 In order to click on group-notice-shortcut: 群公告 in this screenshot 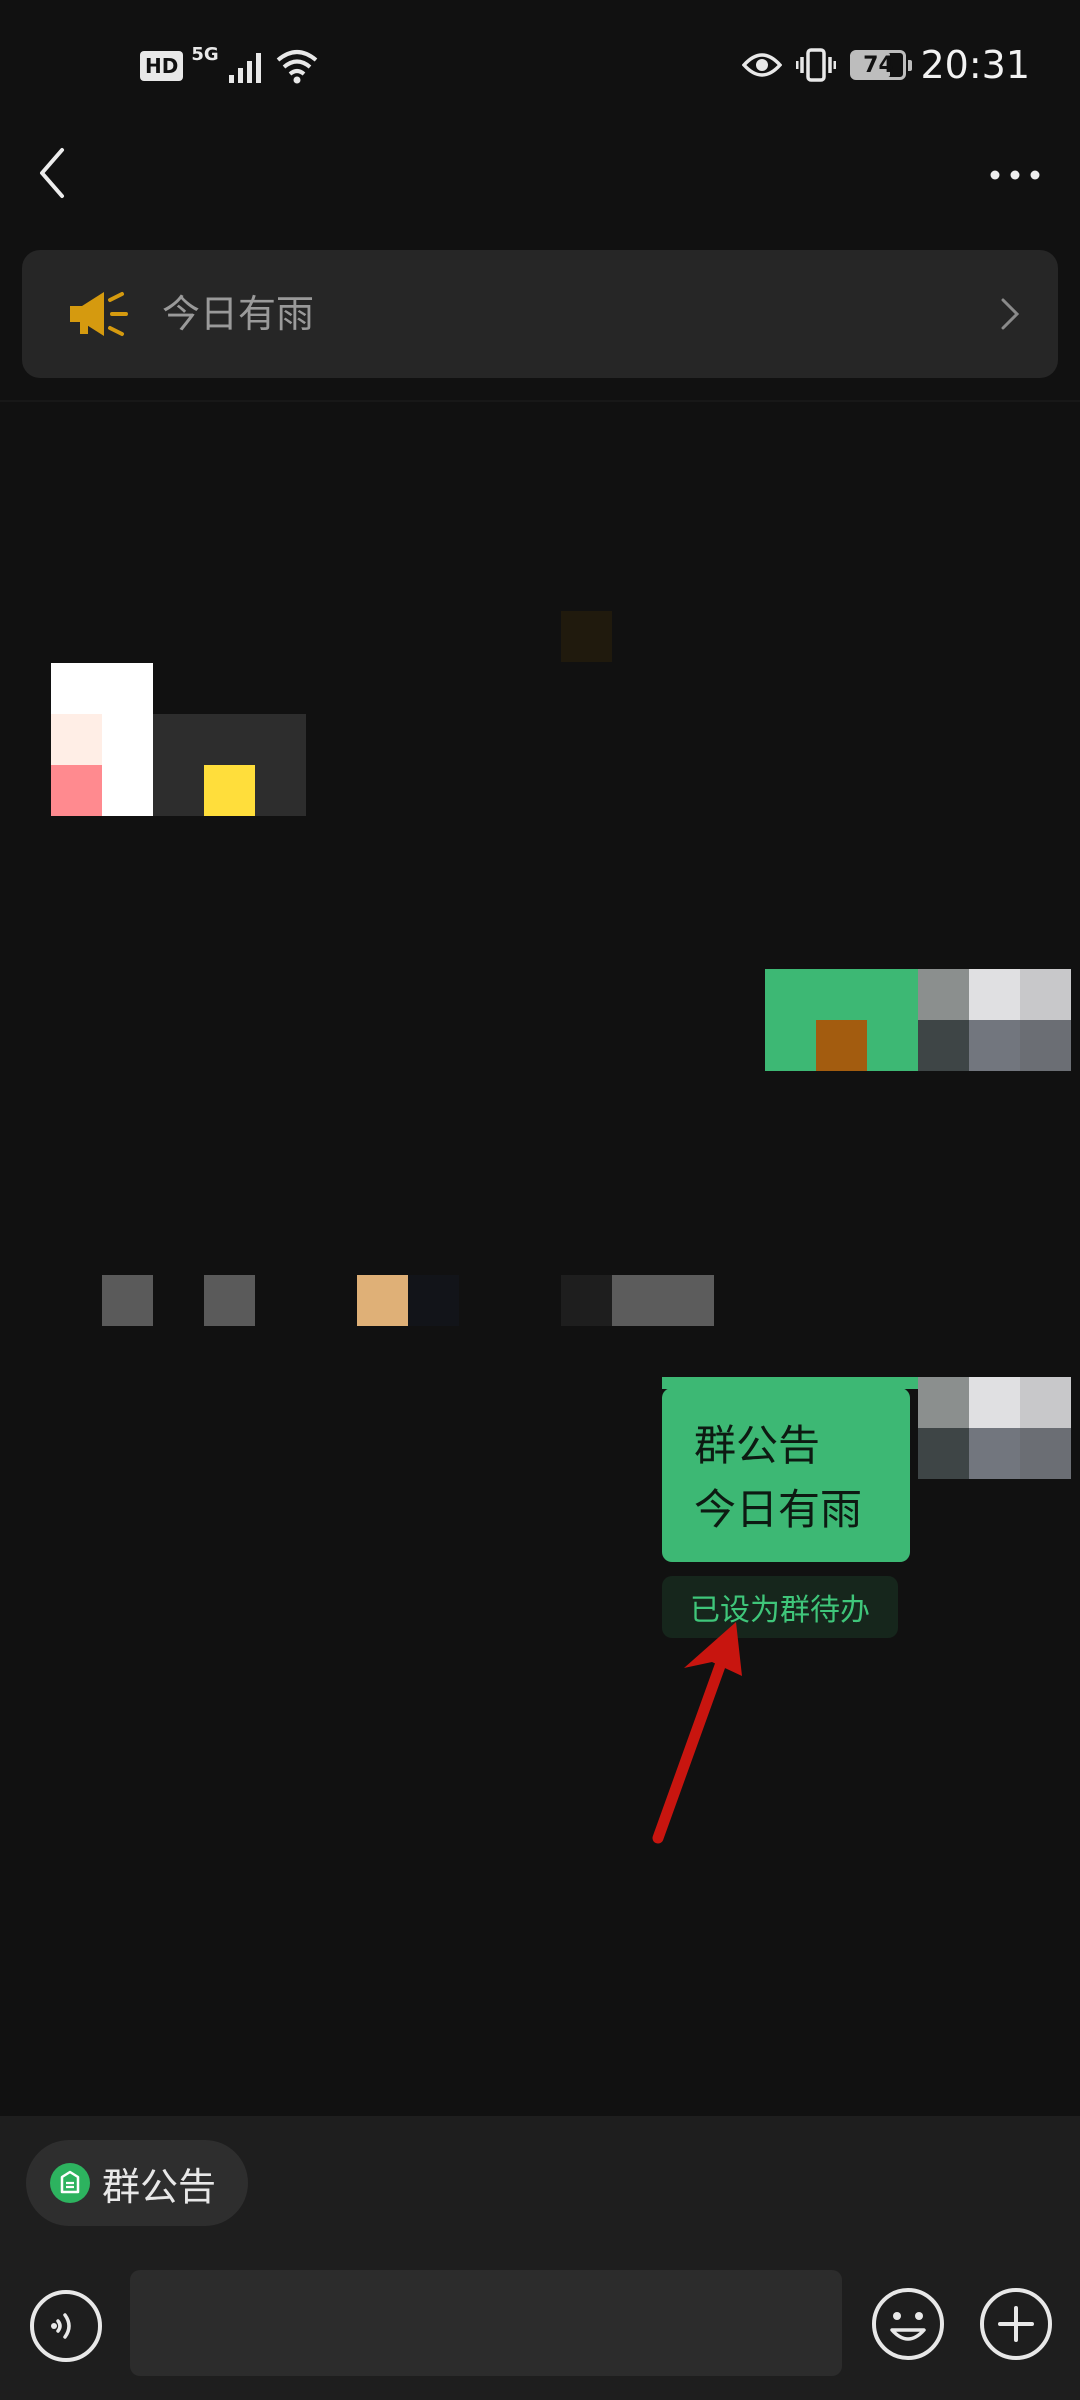, I will do `click(137, 2183)`.